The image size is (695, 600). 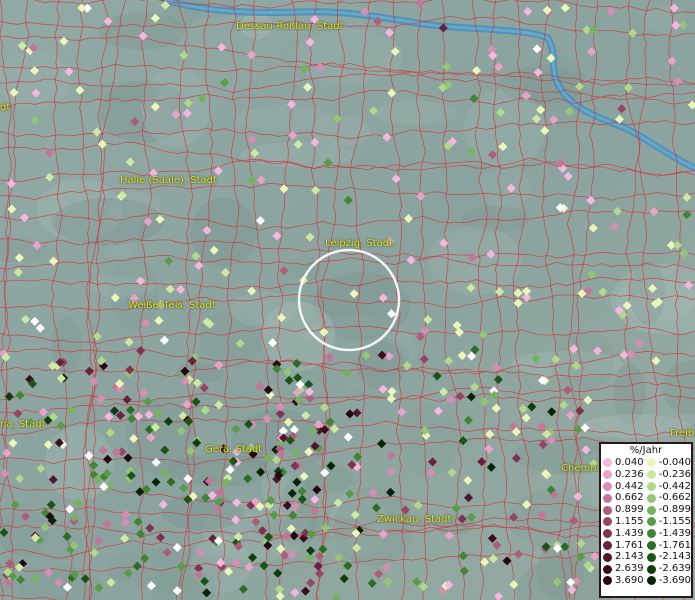 What do you see at coordinates (23, 424) in the screenshot?
I see `city-label: na, Stadt` at bounding box center [23, 424].